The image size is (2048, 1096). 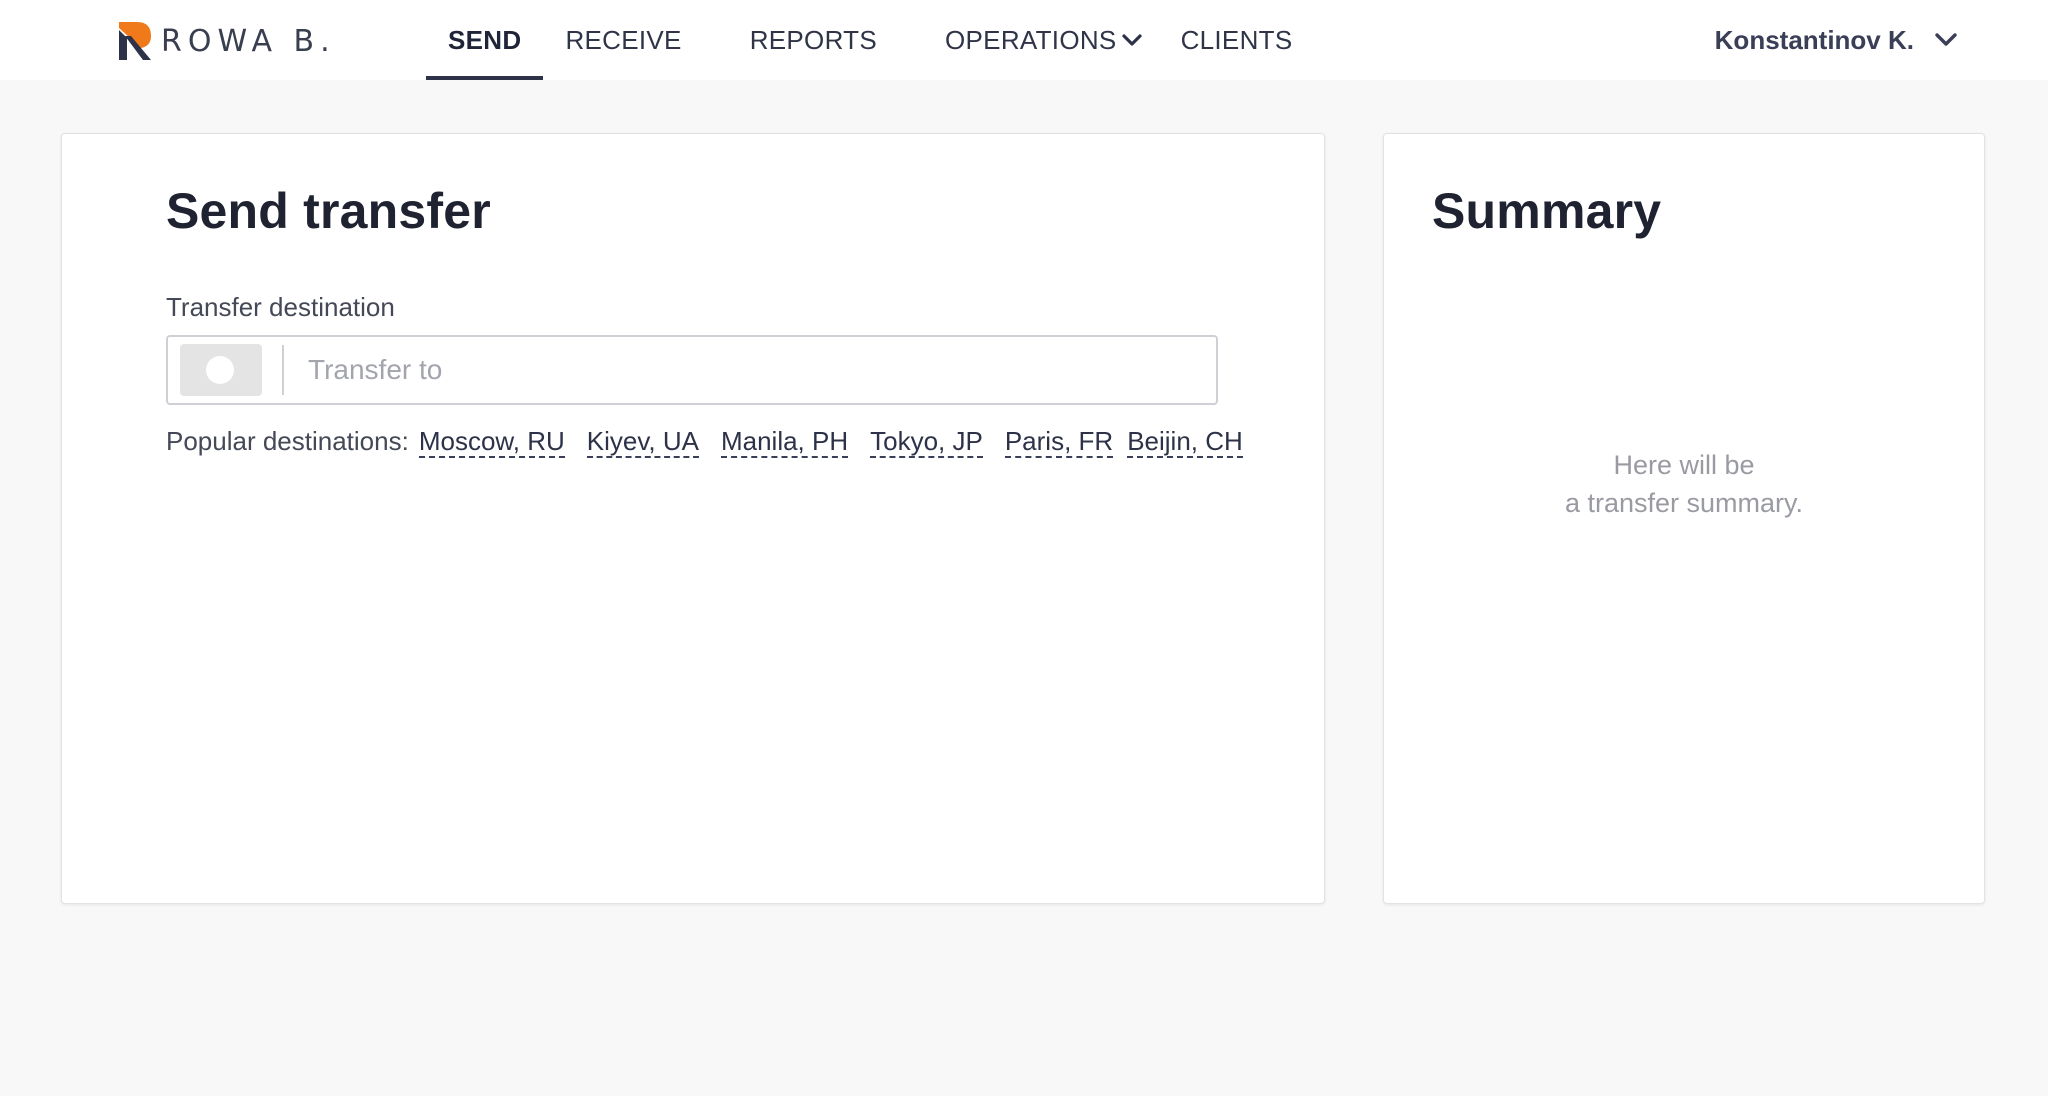 What do you see at coordinates (1814, 39) in the screenshot?
I see `user-name: Konstantinov K.` at bounding box center [1814, 39].